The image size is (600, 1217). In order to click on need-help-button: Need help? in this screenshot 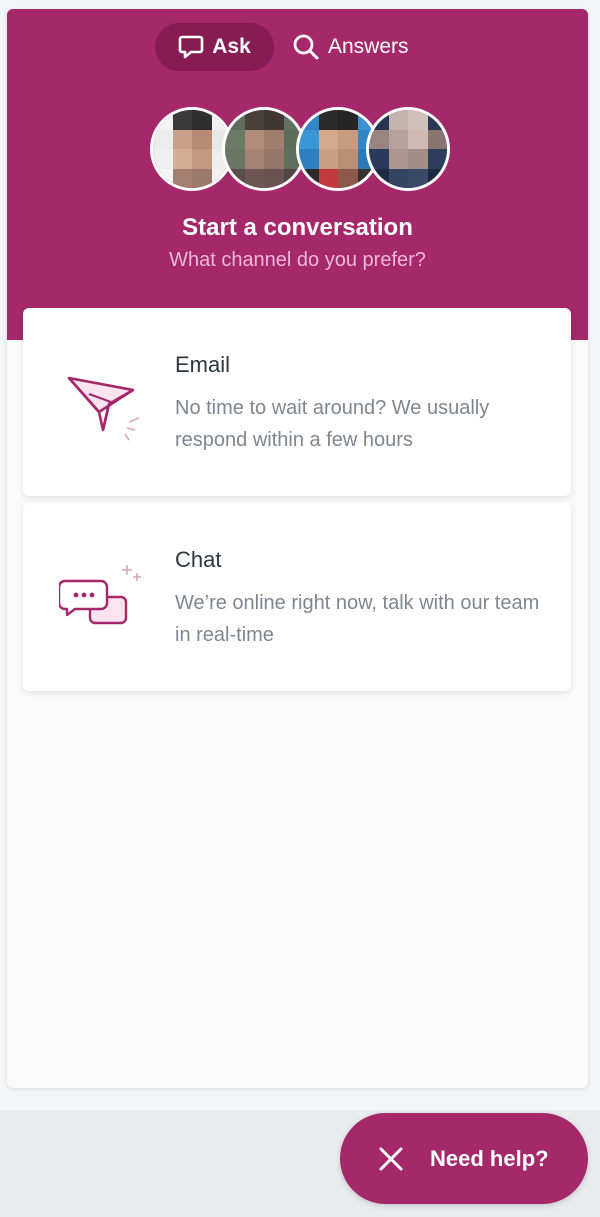, I will do `click(464, 1158)`.